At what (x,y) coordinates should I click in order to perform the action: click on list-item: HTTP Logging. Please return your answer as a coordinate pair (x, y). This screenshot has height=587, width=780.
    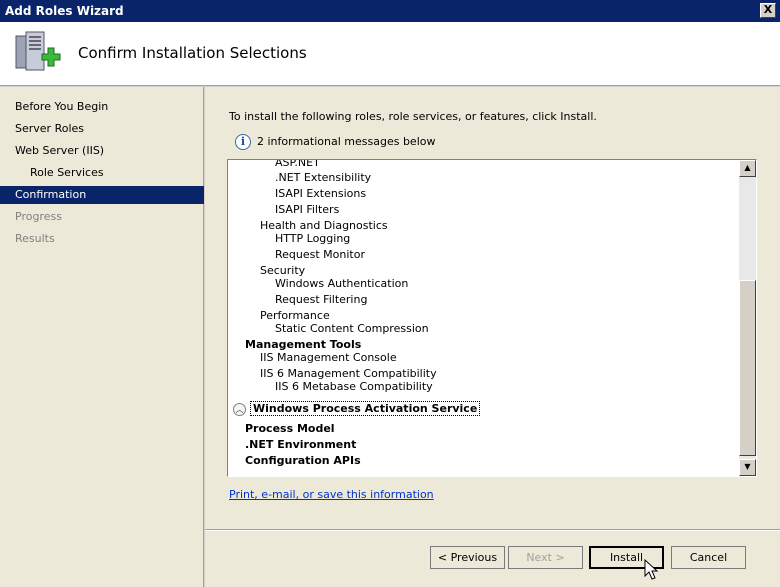
    Looking at the image, I should click on (313, 238).